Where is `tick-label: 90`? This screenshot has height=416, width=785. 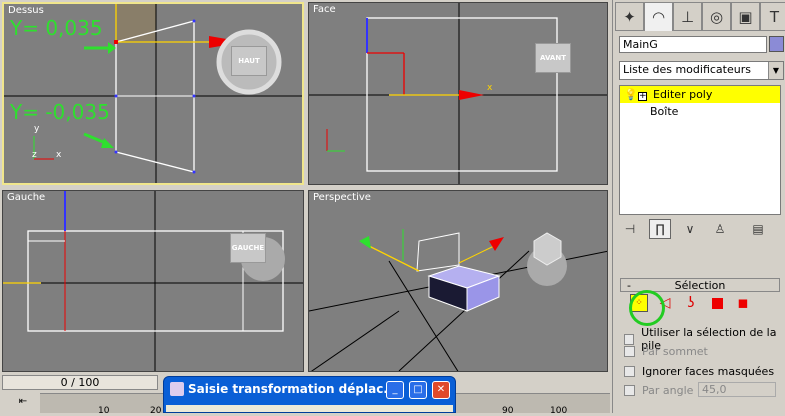
tick-label: 90 is located at coordinates (508, 411).